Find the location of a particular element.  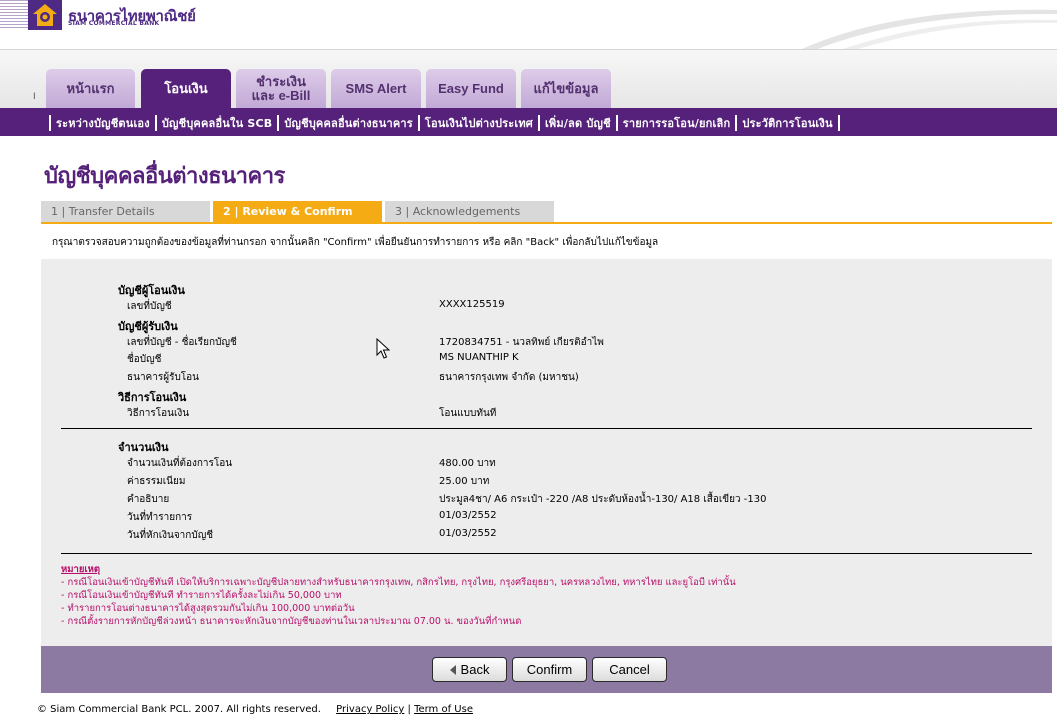

step-acknowledgements: 3 | Acknowledgements is located at coordinates (469, 211).